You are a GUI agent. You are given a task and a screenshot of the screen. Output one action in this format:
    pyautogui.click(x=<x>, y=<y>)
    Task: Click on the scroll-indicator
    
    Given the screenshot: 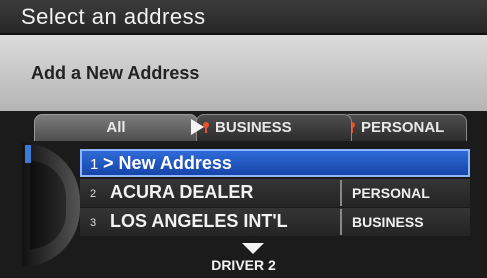 What is the action you would take?
    pyautogui.click(x=28, y=154)
    